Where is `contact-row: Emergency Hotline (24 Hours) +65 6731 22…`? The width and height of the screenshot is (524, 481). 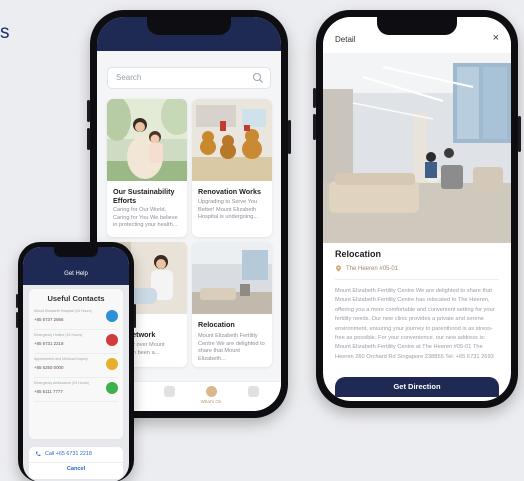 contact-row: Emergency Hotline (24 Hours) +65 6731 22… is located at coordinates (76, 342).